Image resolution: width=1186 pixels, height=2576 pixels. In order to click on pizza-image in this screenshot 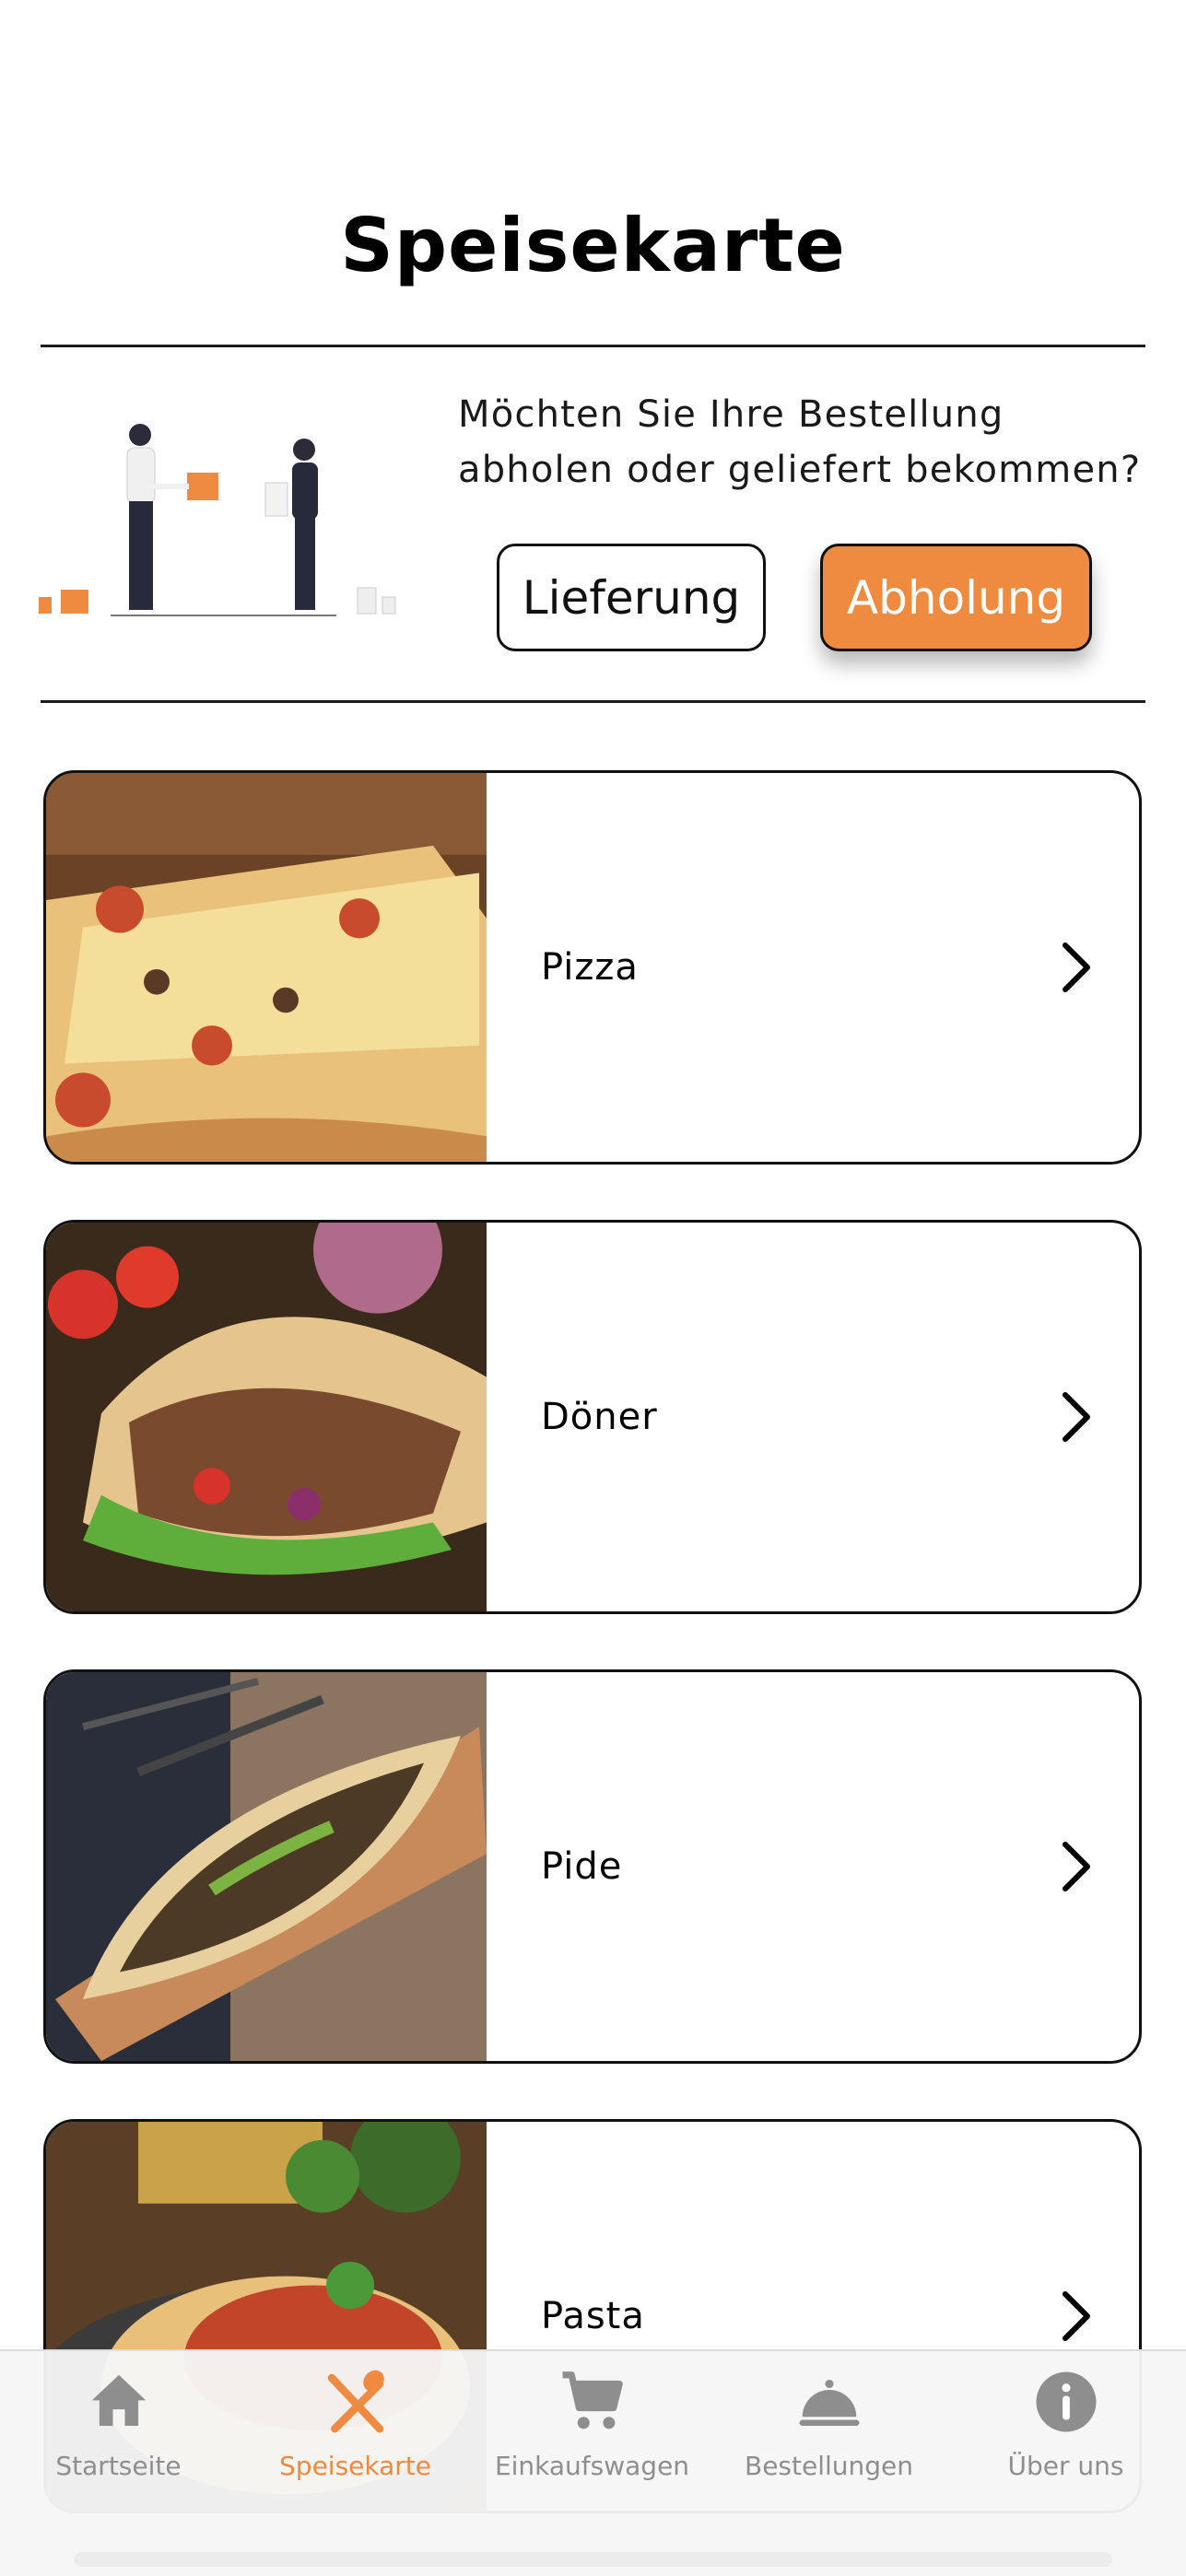, I will do `click(266, 967)`.